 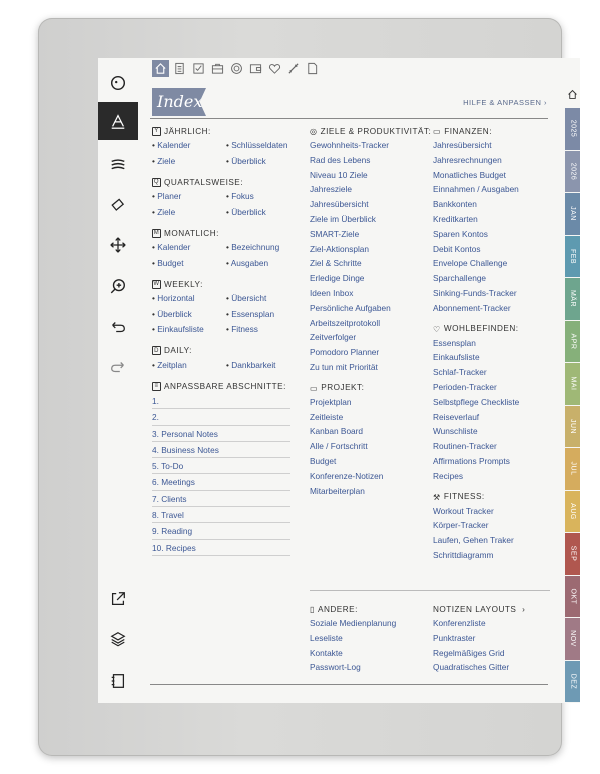 What do you see at coordinates (221, 401) in the screenshot?
I see `custom-section-1: 1.` at bounding box center [221, 401].